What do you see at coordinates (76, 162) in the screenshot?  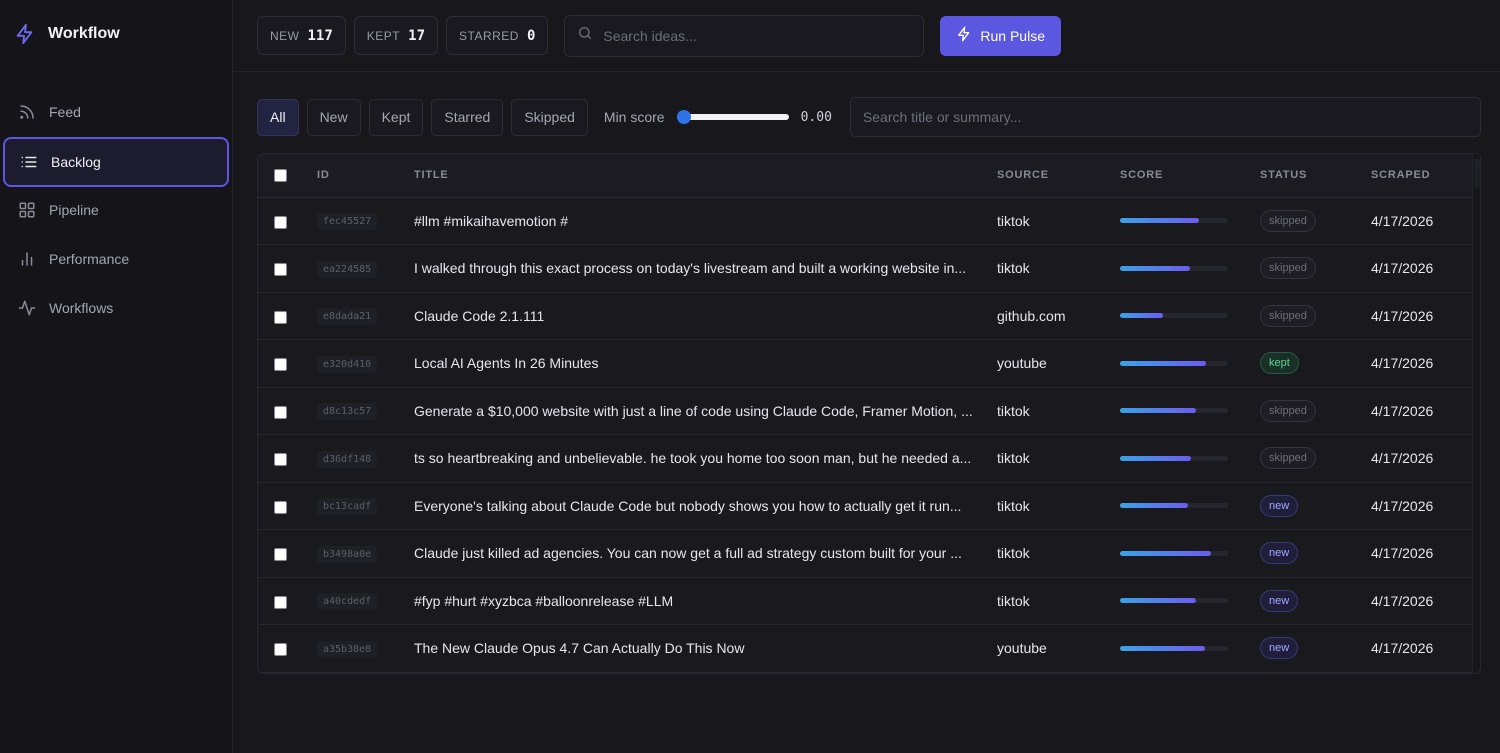 I see `sidebar-item-label: Backlog` at bounding box center [76, 162].